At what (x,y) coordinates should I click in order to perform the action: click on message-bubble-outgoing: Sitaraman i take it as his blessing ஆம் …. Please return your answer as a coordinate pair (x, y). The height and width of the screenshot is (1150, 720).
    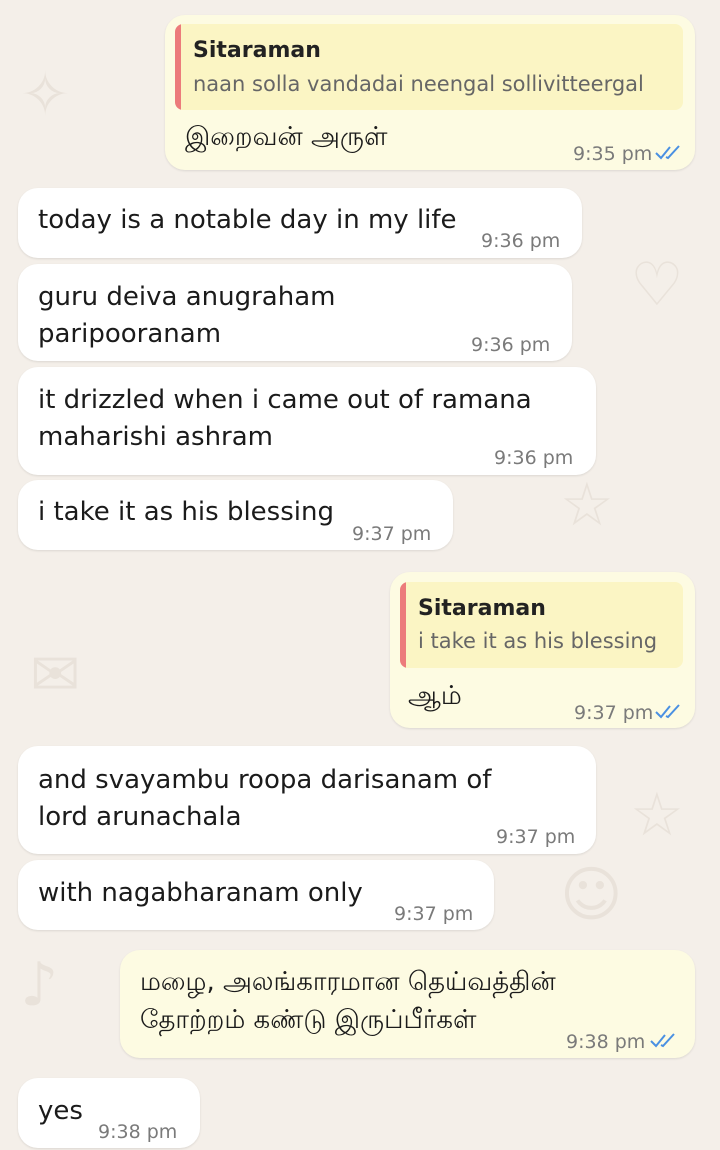
    Looking at the image, I should click on (542, 650).